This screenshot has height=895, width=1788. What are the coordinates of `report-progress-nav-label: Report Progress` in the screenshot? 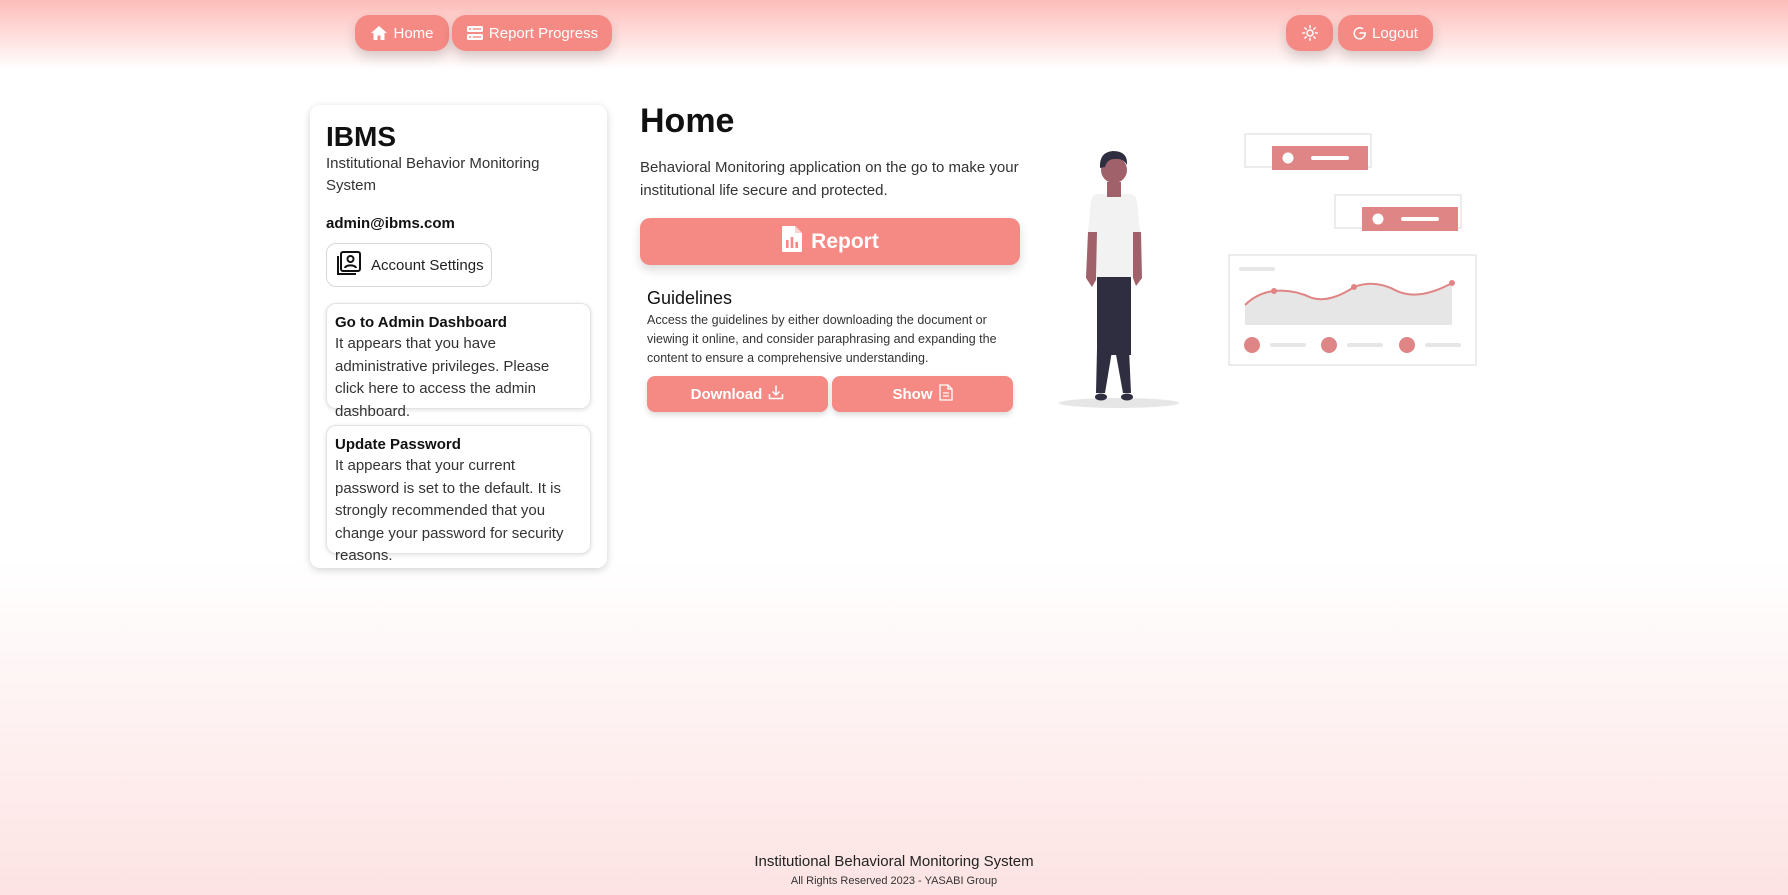 It's located at (543, 33).